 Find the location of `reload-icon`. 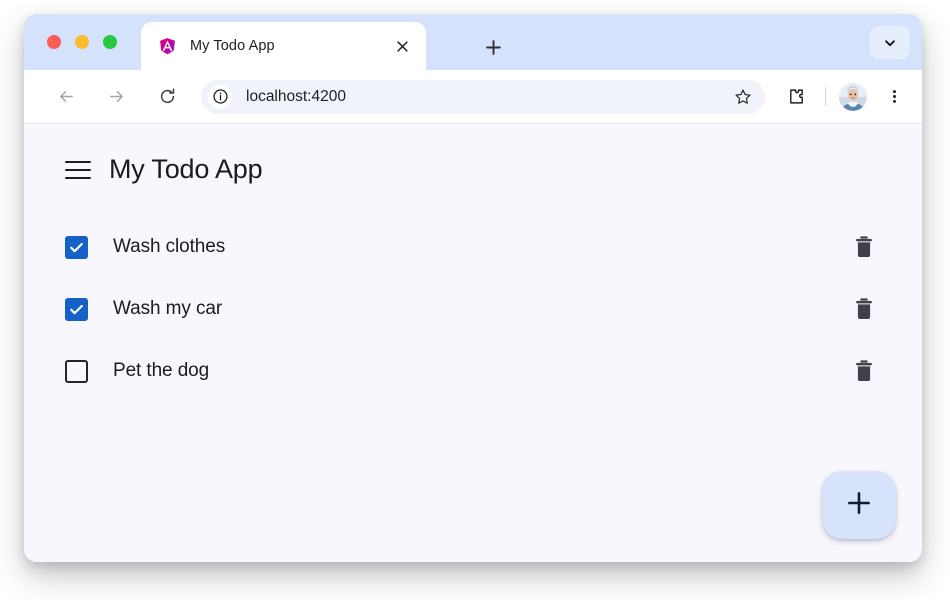

reload-icon is located at coordinates (167, 97).